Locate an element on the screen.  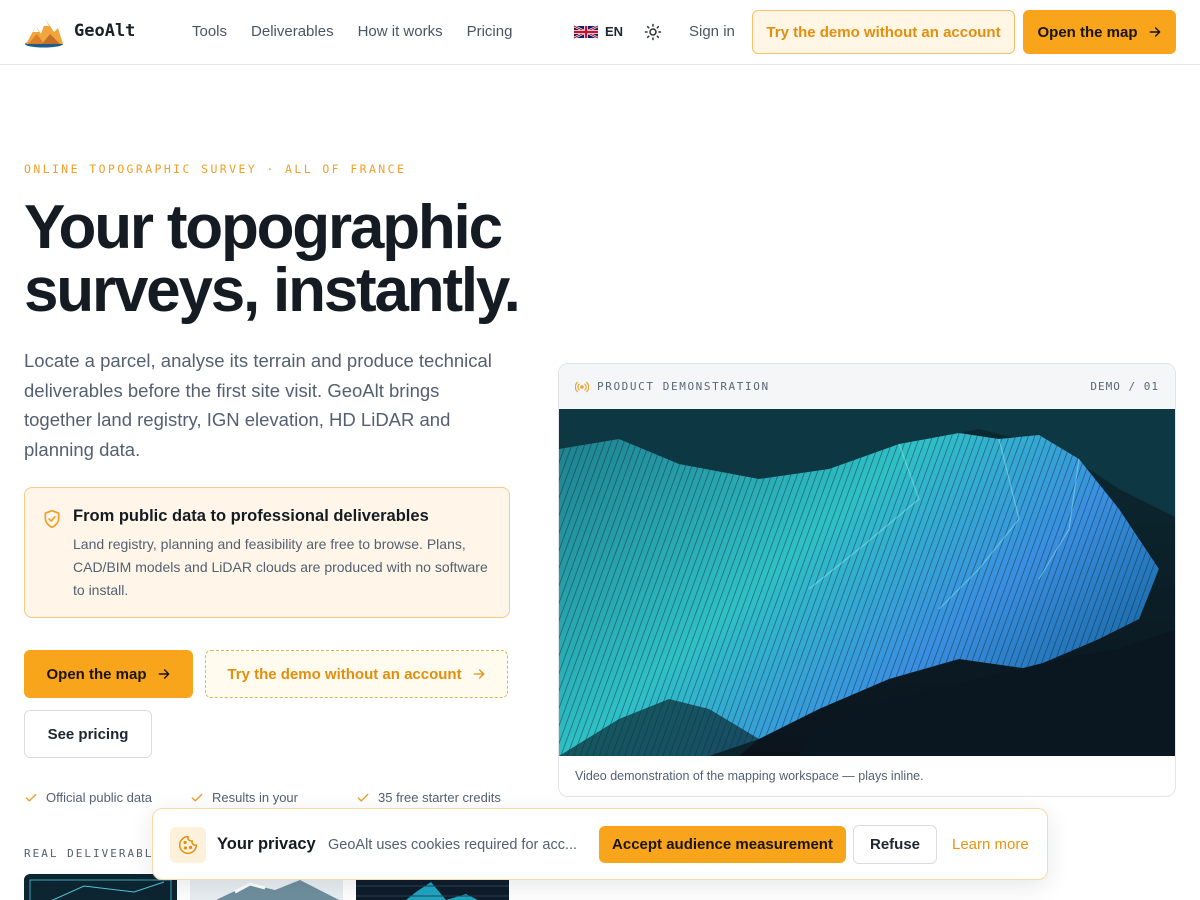
check-item-label: Results in your is located at coordinates (255, 797).